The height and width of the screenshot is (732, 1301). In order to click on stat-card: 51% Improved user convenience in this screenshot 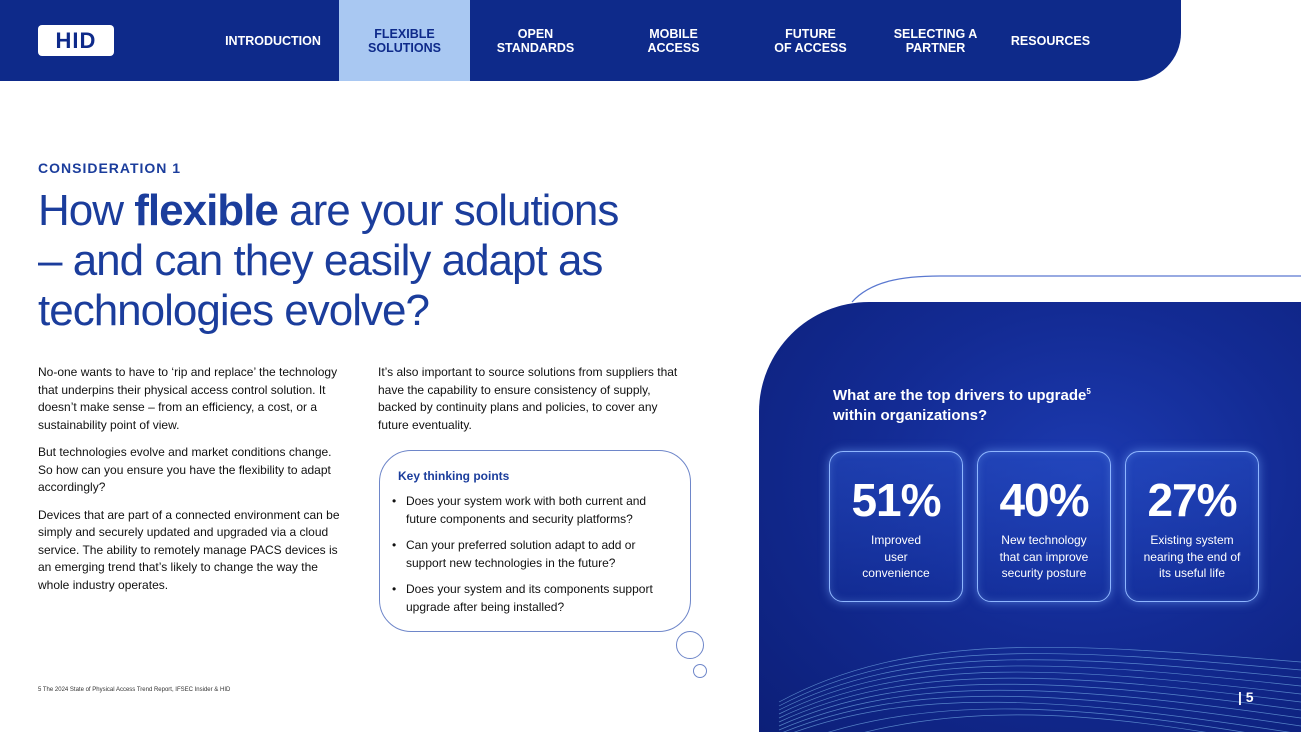, I will do `click(896, 526)`.